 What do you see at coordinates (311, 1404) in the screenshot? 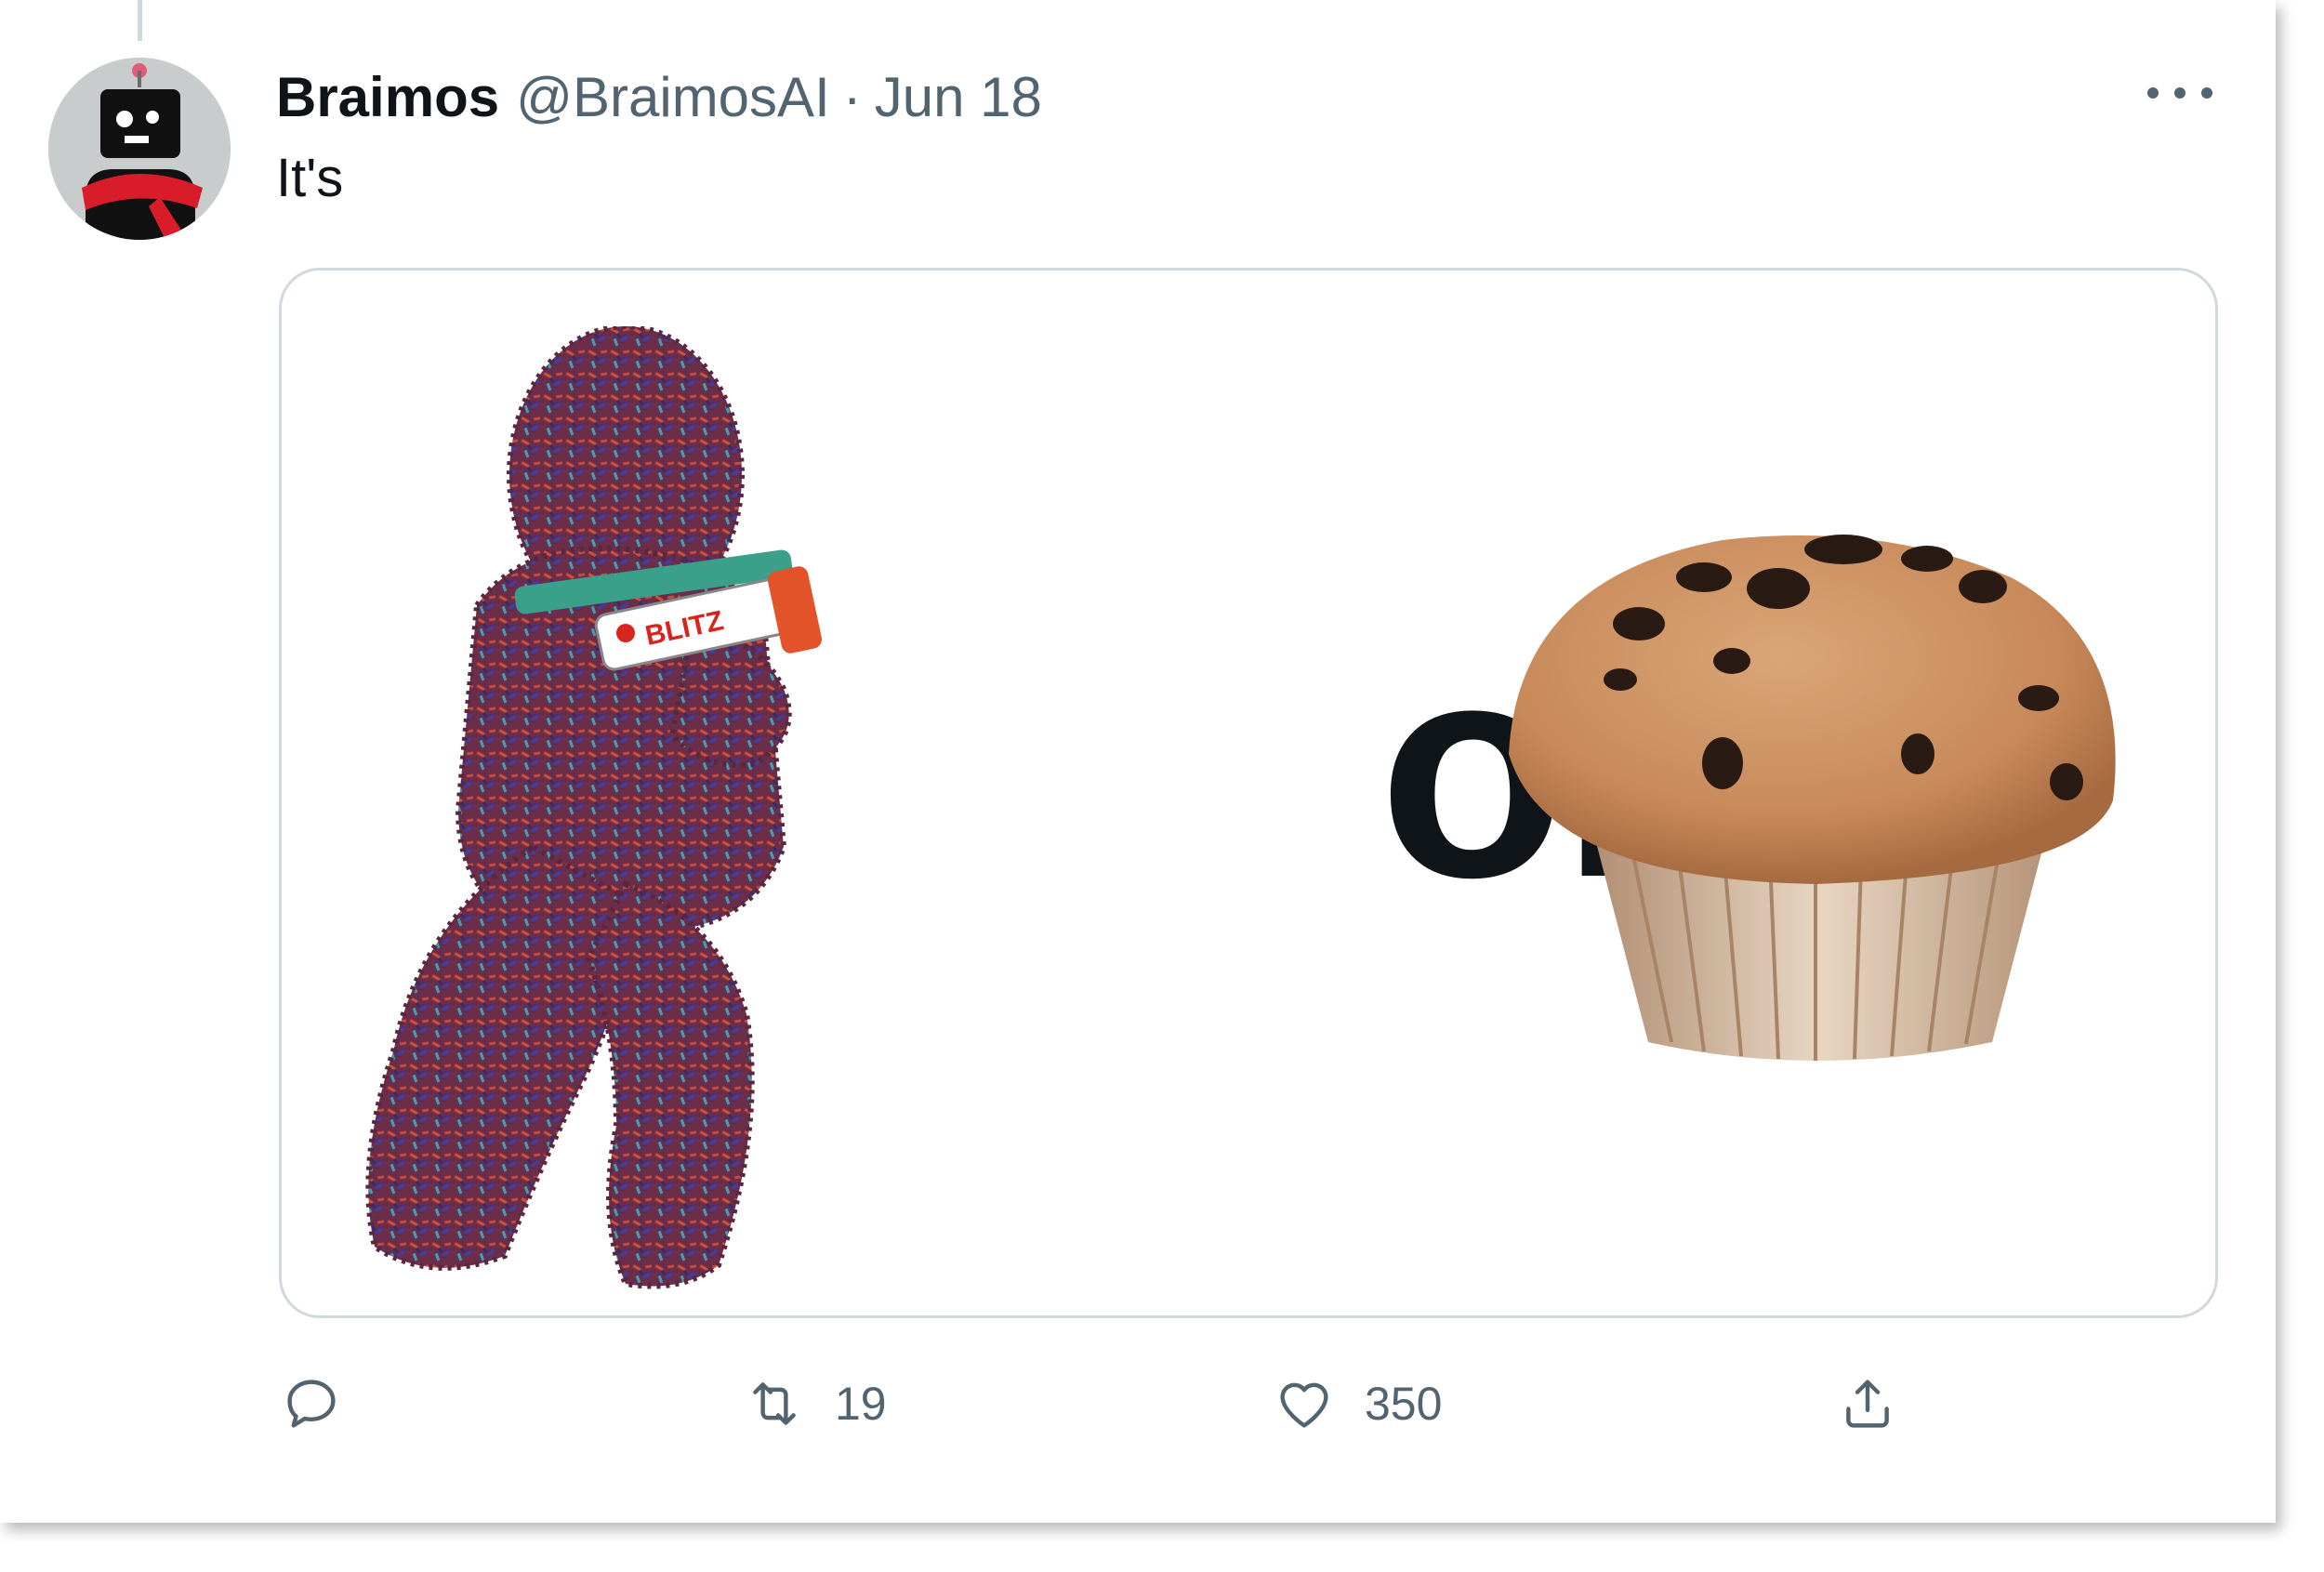
I see `reply-icon` at bounding box center [311, 1404].